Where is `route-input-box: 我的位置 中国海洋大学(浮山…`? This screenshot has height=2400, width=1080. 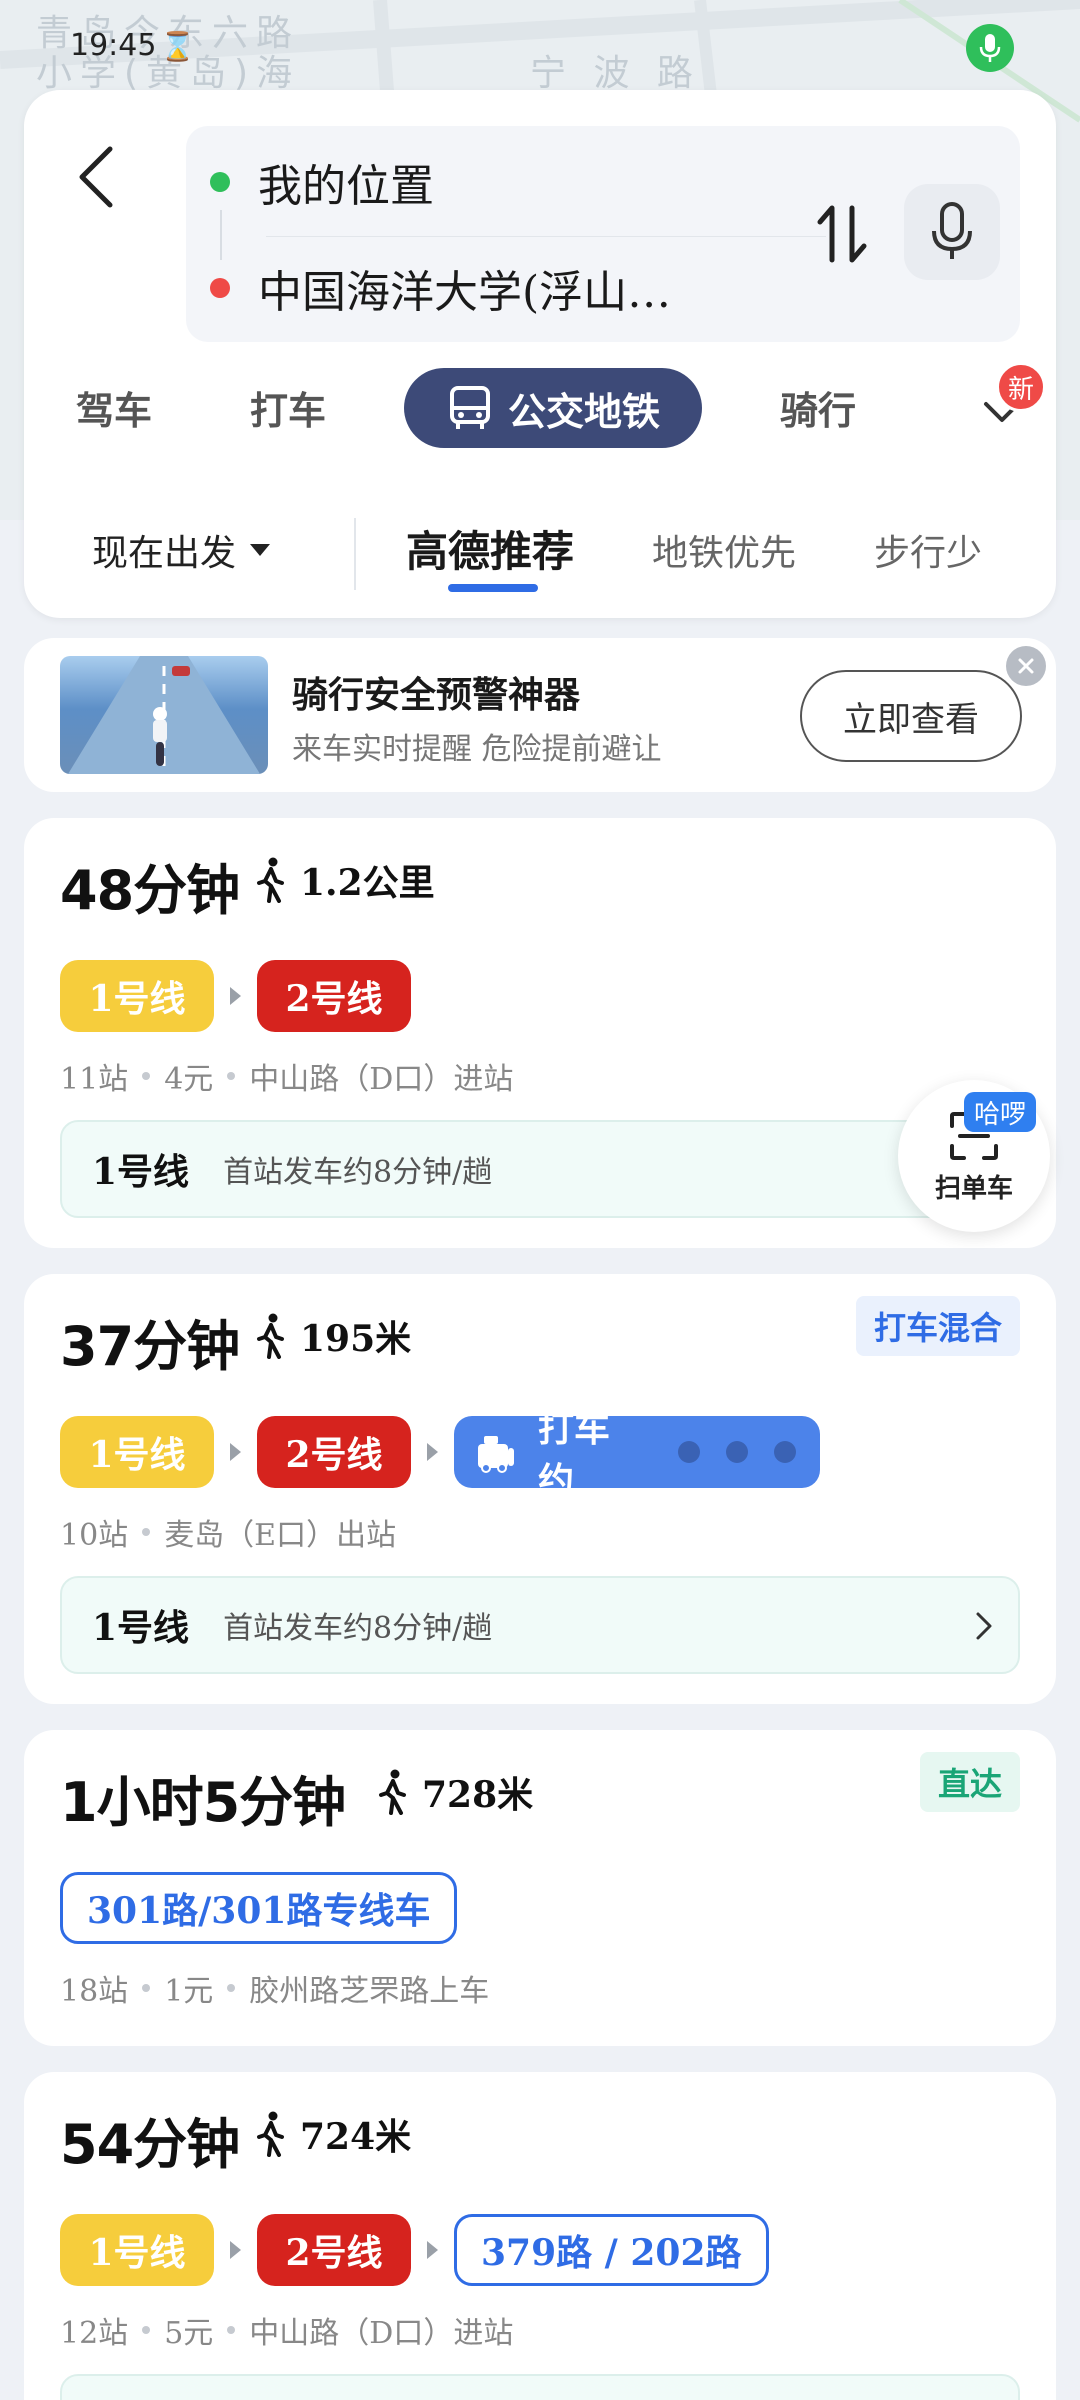
route-input-box: 我的位置 中国海洋大学(浮山… is located at coordinates (603, 234).